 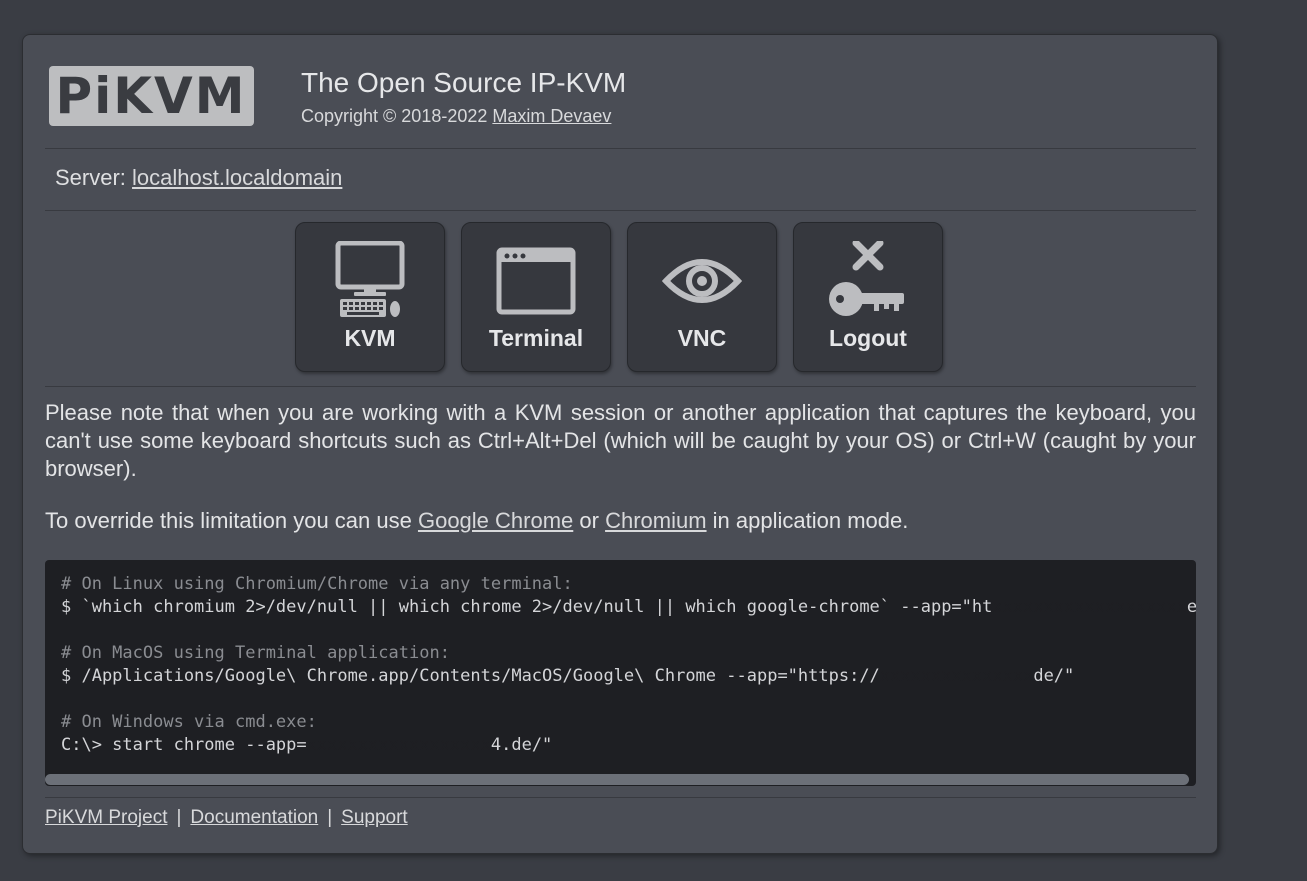 I want to click on terminal-window-icon, so click(x=536, y=281).